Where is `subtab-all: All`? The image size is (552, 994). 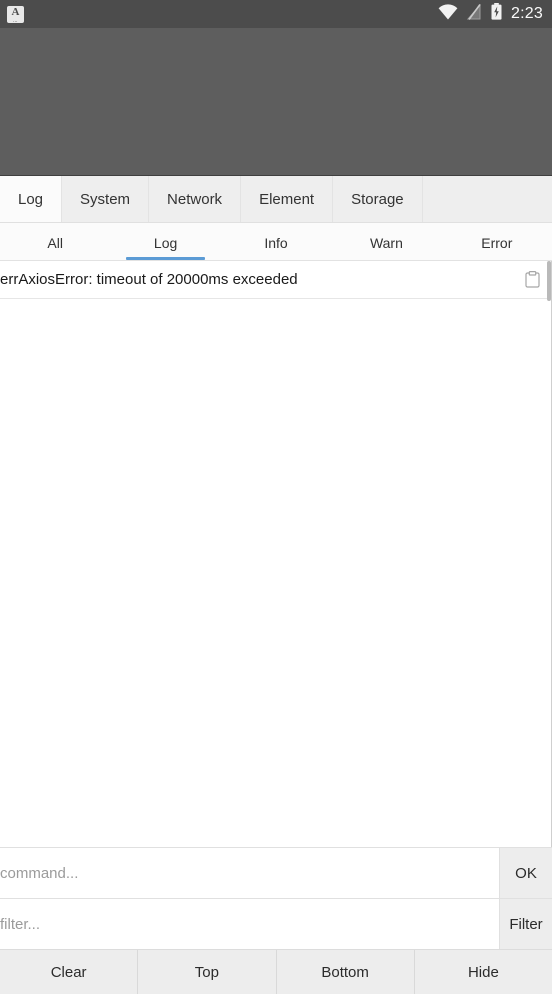
subtab-all: All is located at coordinates (55, 241).